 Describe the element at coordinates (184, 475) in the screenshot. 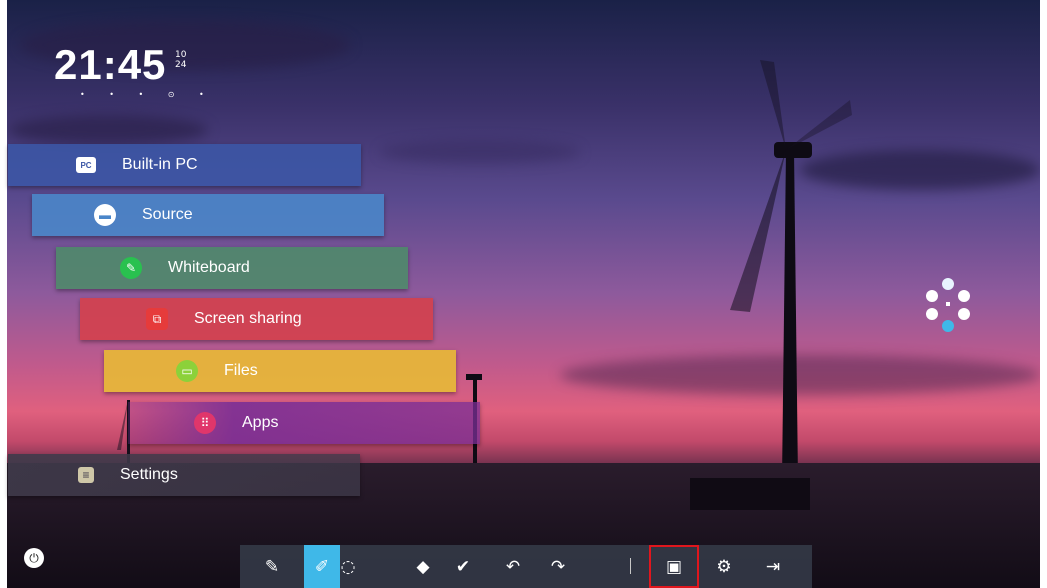

I see `menu-item-settings: ≡ Settings` at that location.